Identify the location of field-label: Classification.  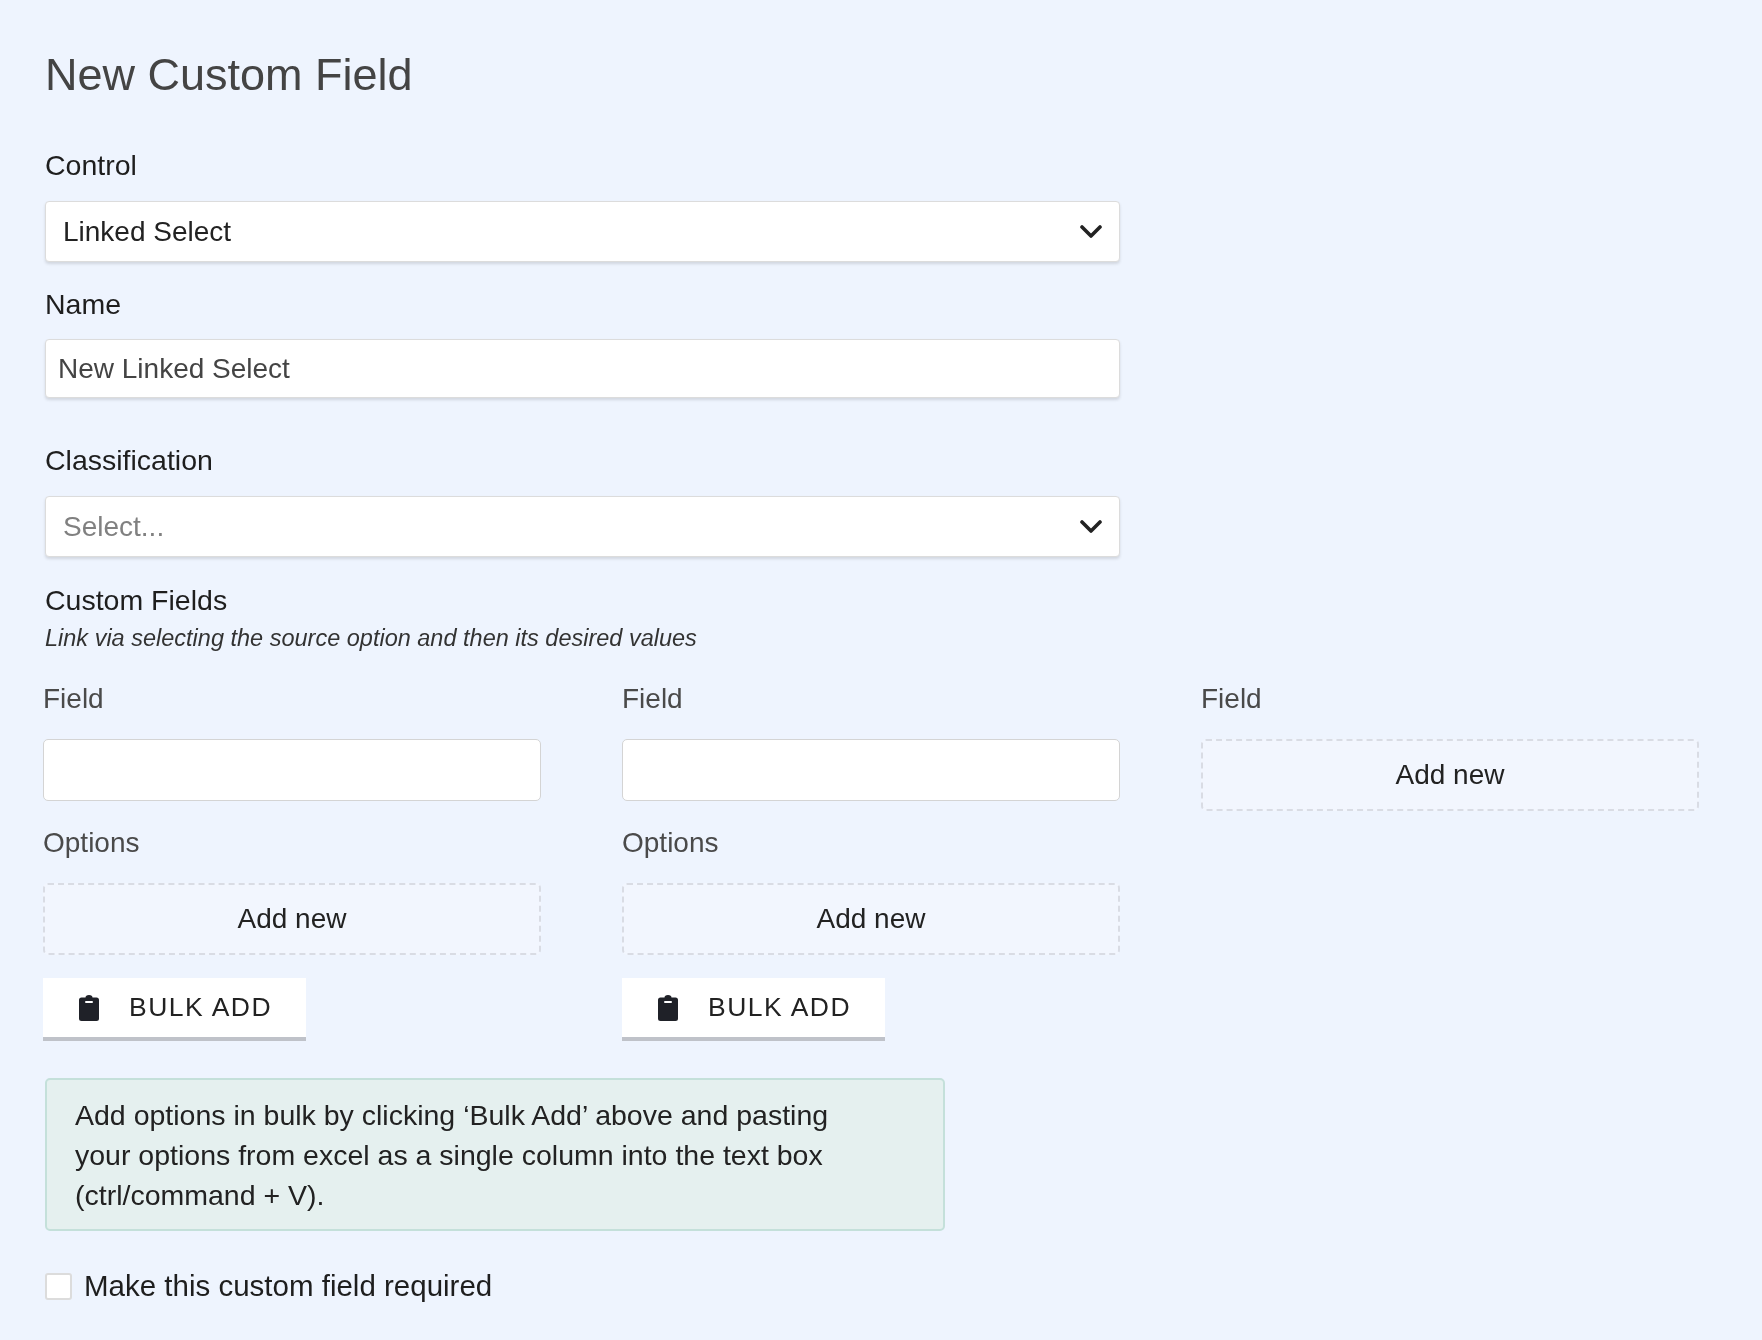
(129, 460).